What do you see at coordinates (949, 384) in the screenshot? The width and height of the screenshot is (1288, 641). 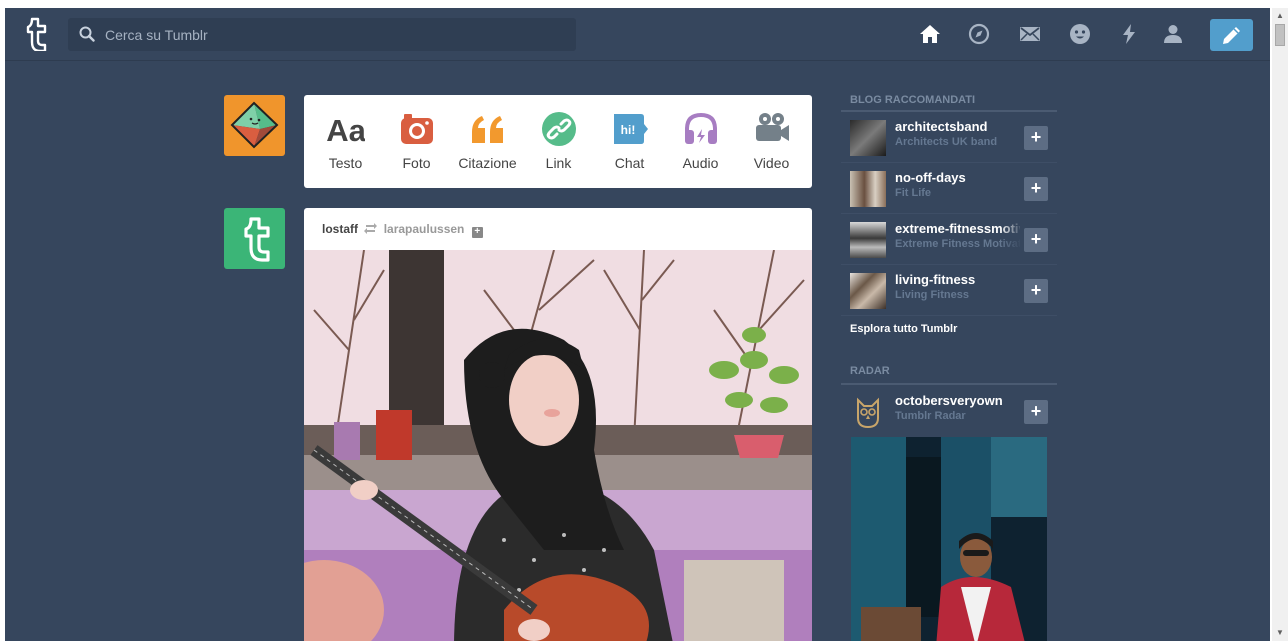 I see `section-divider` at bounding box center [949, 384].